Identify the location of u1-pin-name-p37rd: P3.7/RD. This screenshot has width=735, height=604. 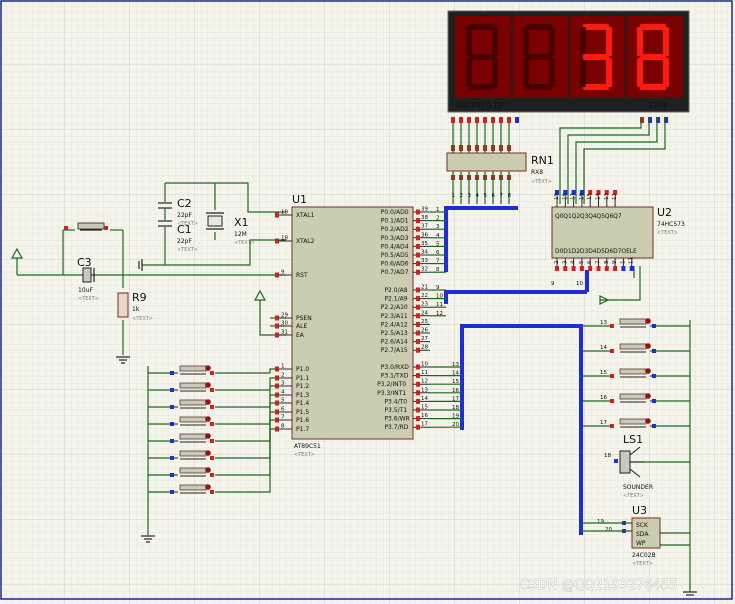
(396, 427).